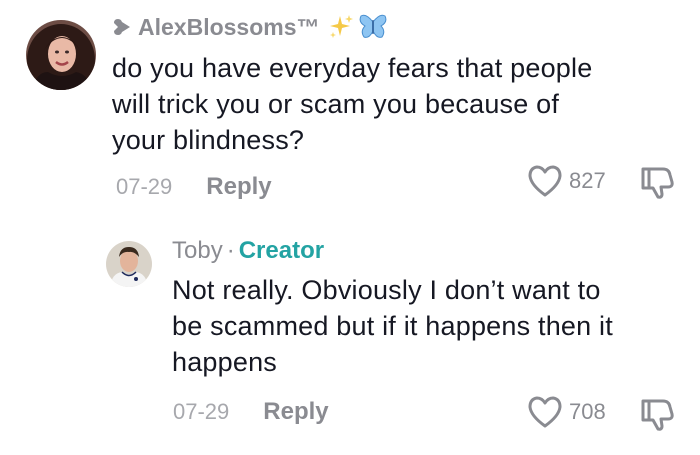 The width and height of the screenshot is (700, 455). Describe the element at coordinates (566, 181) in the screenshot. I see `like-button: 827` at that location.